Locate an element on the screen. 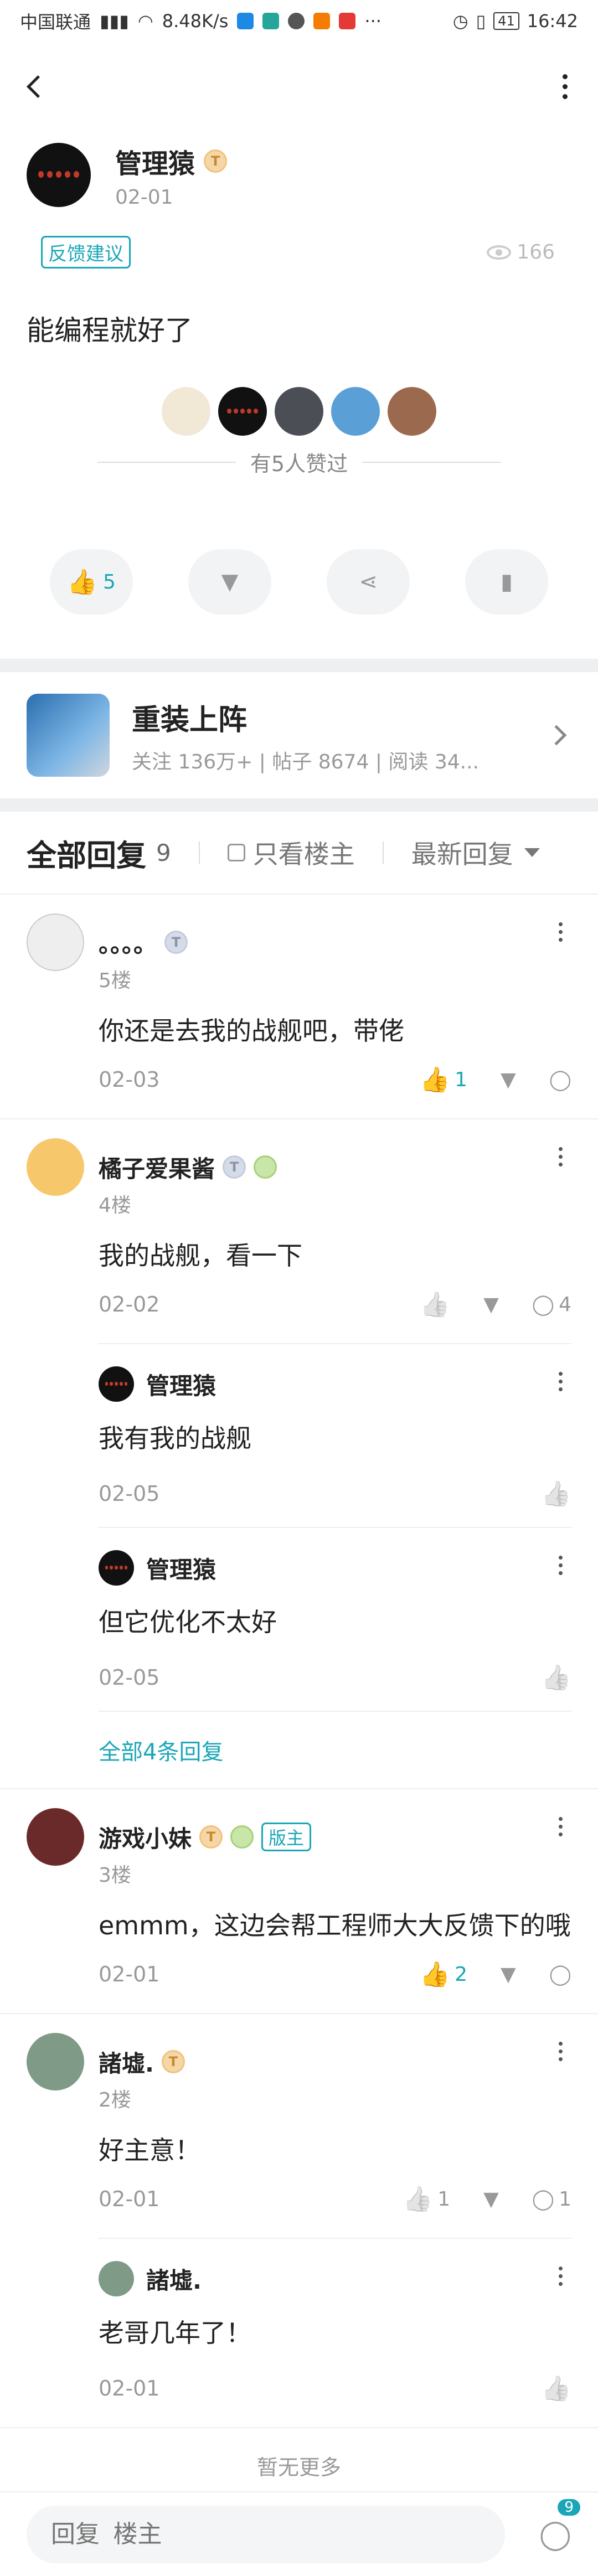 This screenshot has height=2576, width=598. share-button: ⋖ is located at coordinates (368, 582).